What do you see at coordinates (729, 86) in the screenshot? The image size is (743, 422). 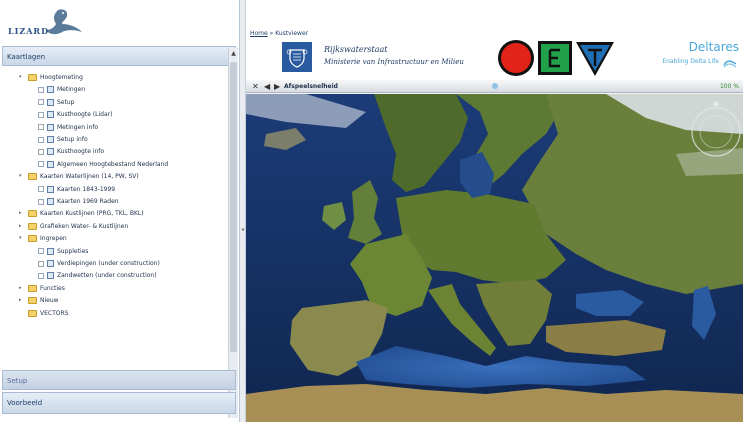 I see `zoom-level: 100 %` at bounding box center [729, 86].